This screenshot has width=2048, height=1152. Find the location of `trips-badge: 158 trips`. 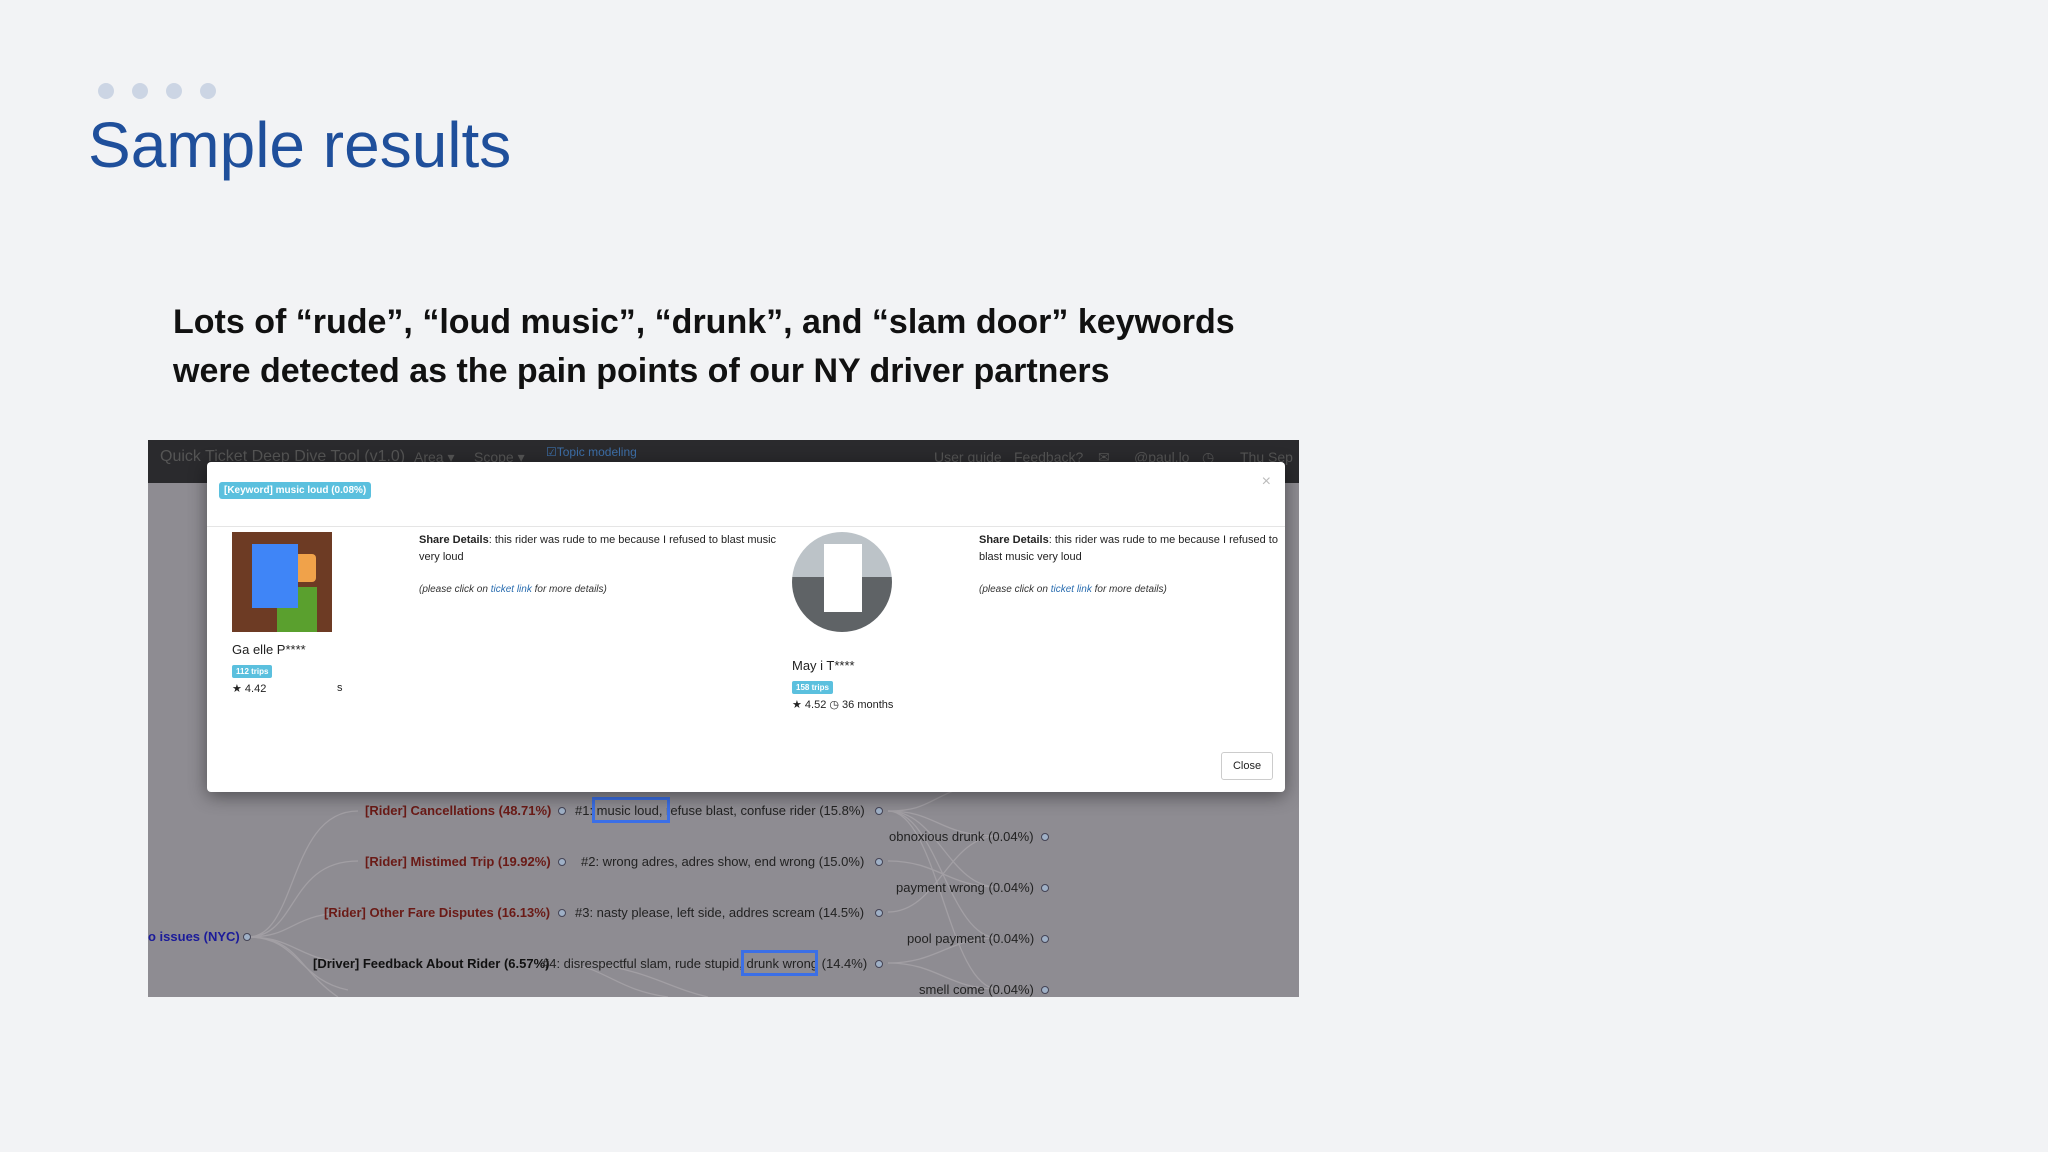

trips-badge: 158 trips is located at coordinates (812, 687).